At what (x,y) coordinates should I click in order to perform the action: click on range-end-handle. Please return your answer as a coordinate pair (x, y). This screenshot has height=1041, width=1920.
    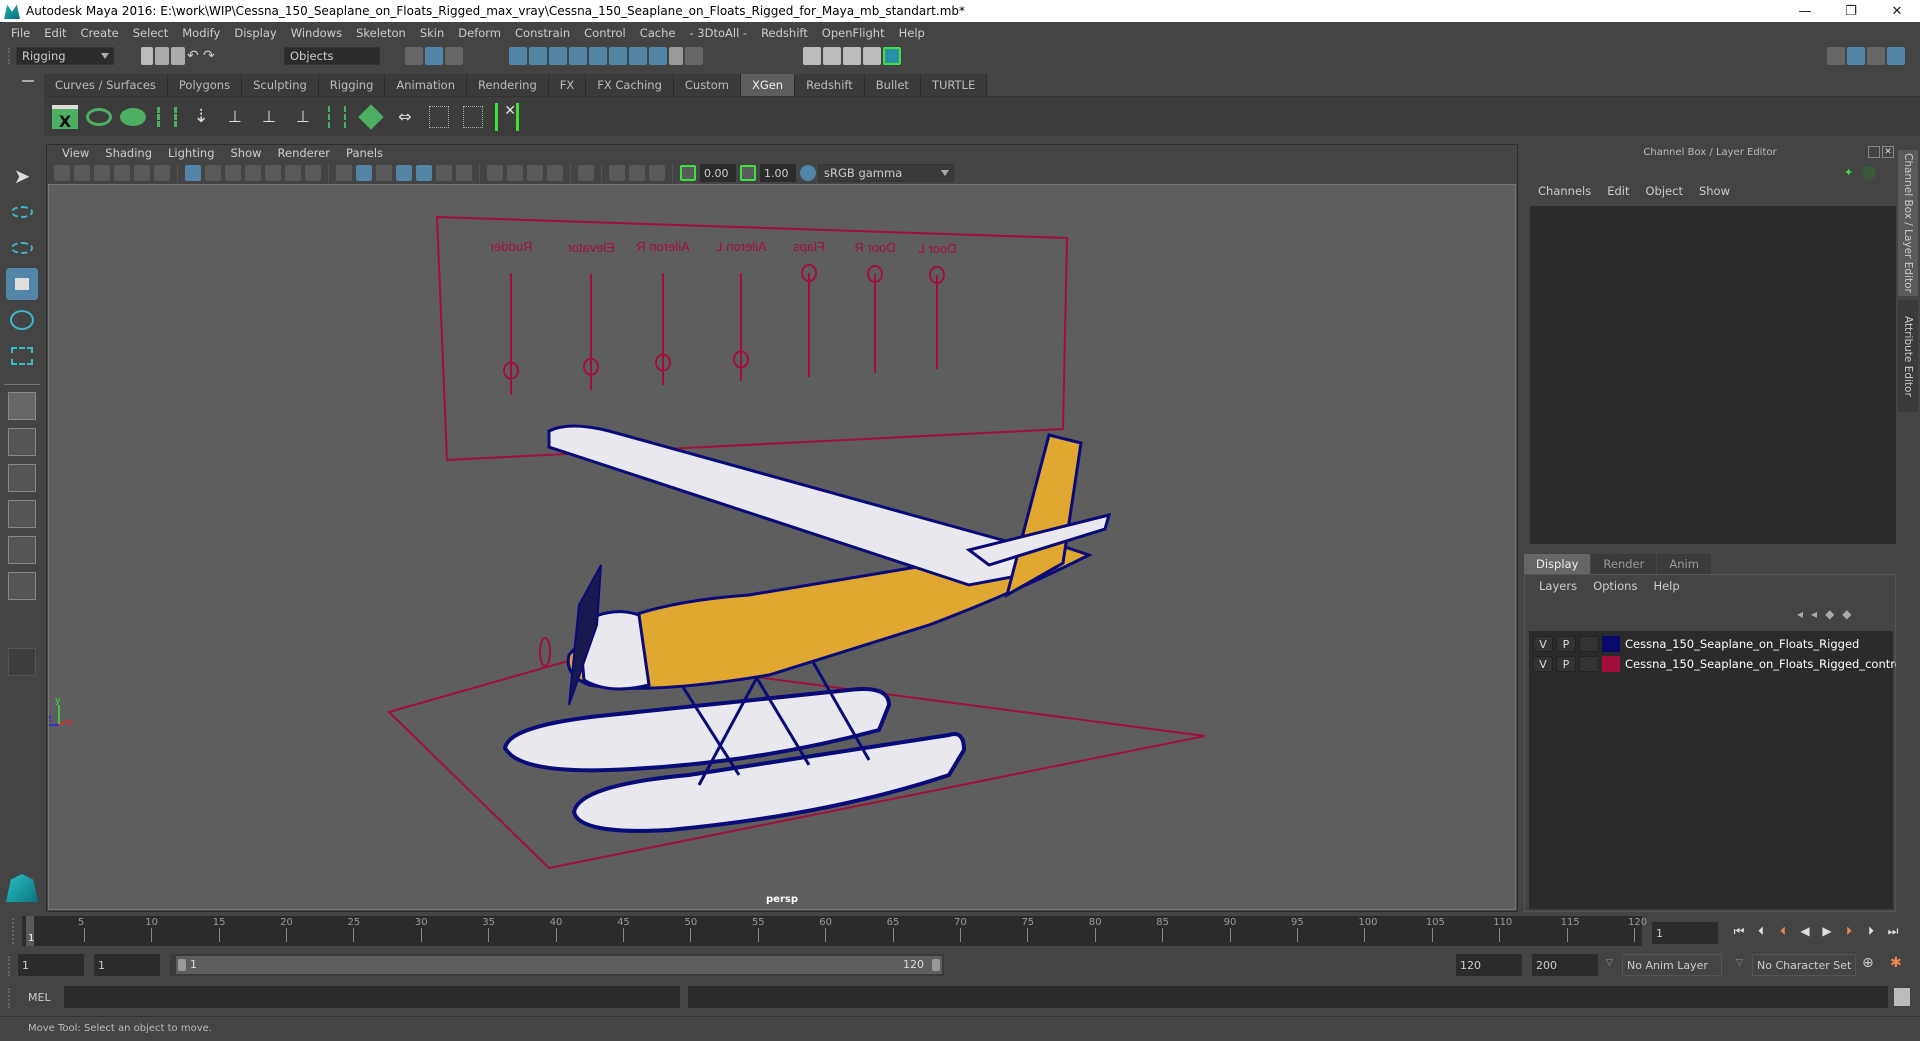
    Looking at the image, I should click on (936, 965).